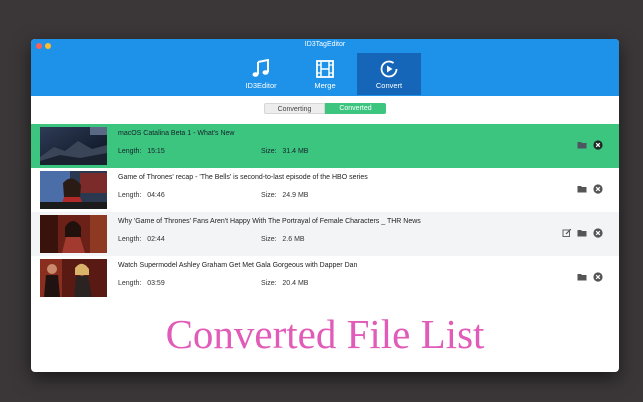  What do you see at coordinates (325, 334) in the screenshot?
I see `caption-overlay: Converted File List` at bounding box center [325, 334].